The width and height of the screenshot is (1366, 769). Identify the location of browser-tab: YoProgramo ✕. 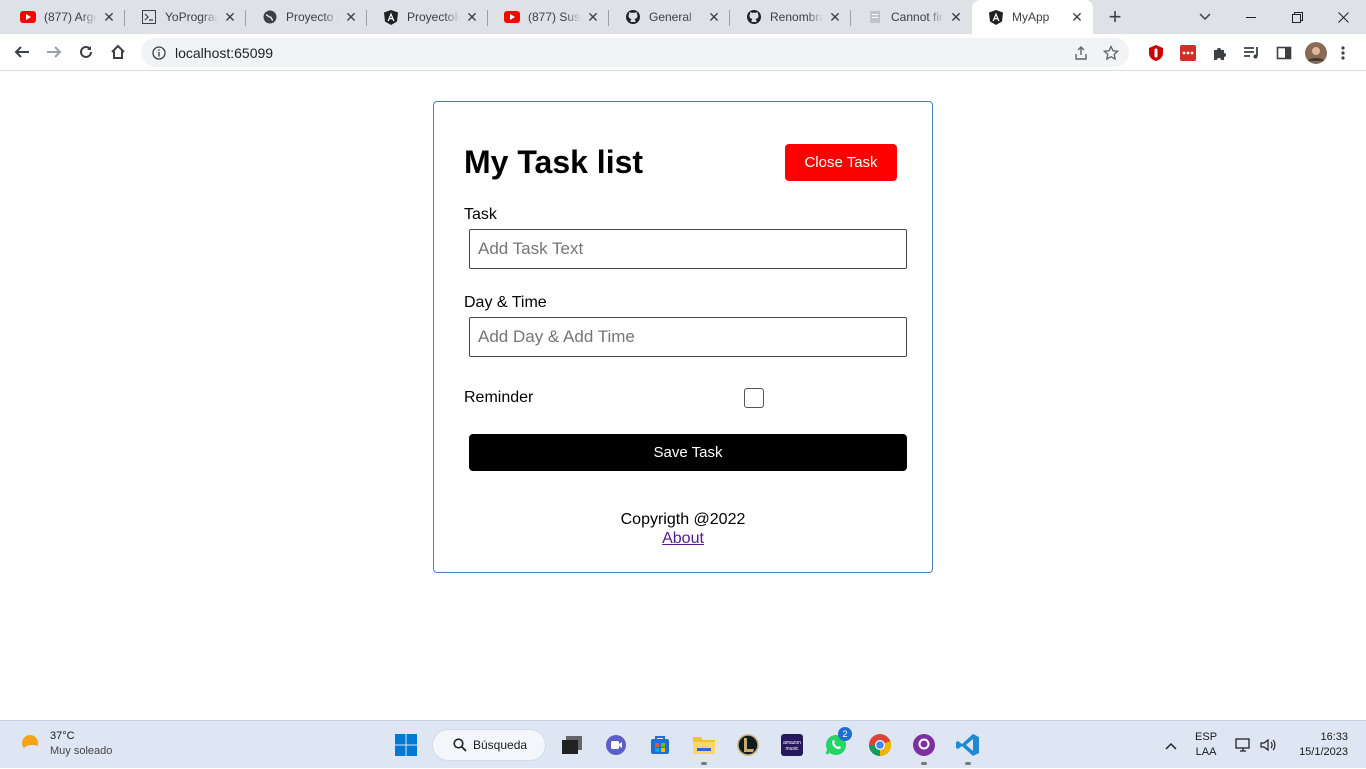
(185, 17).